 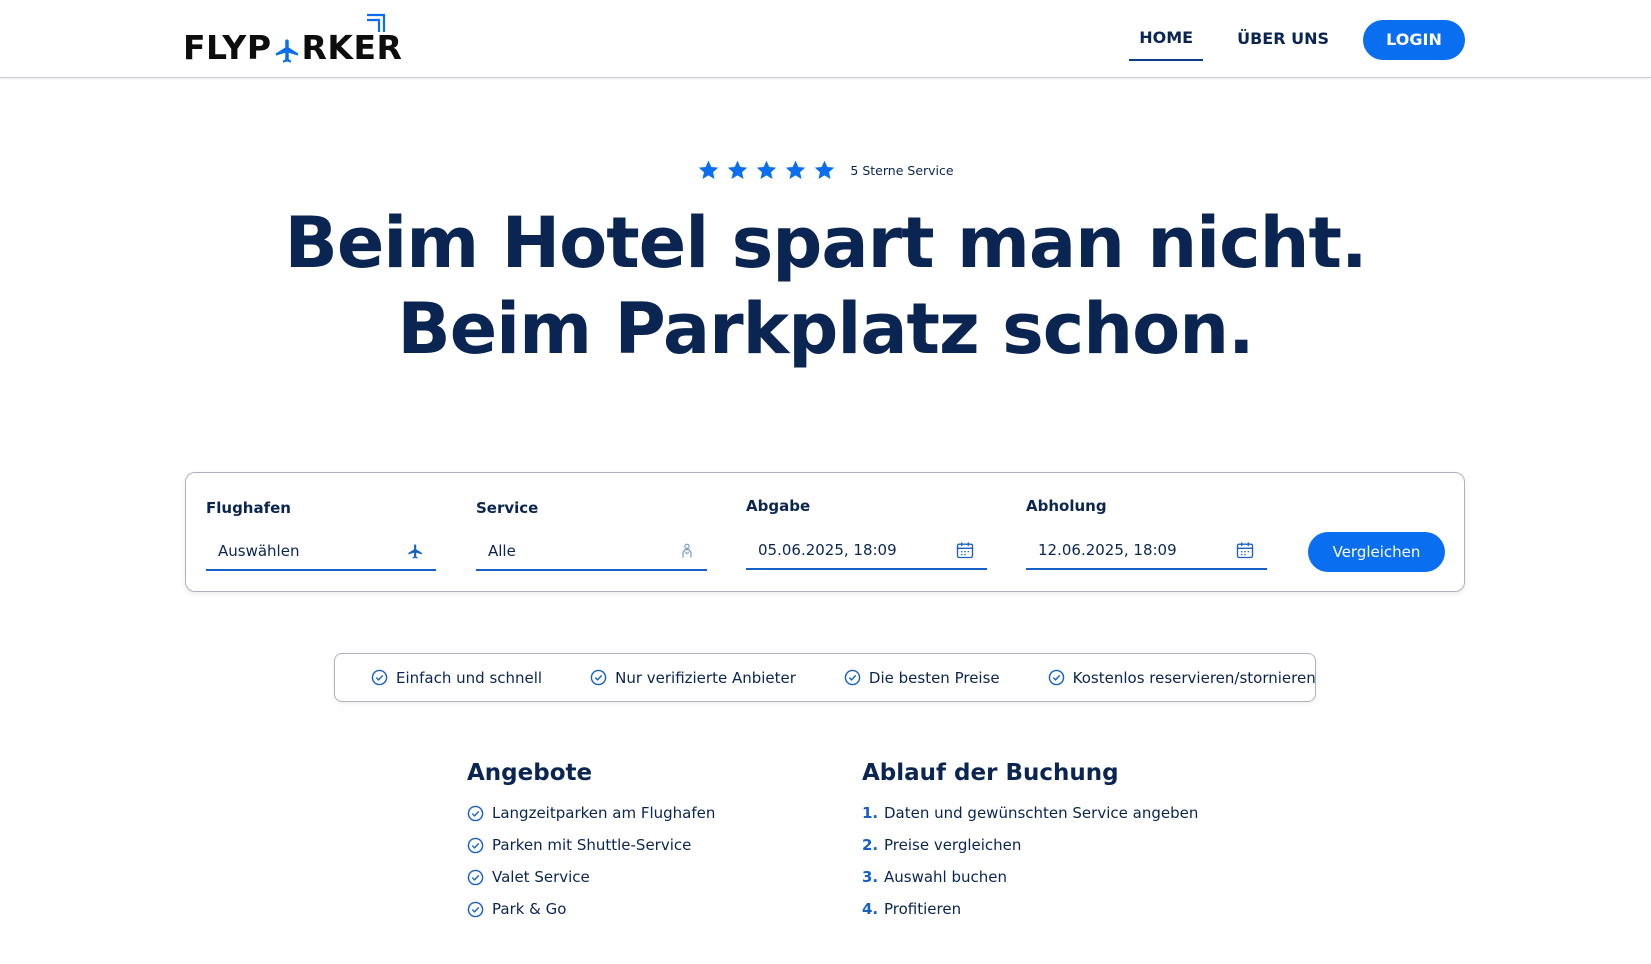 I want to click on service-value: Alle, so click(x=502, y=551).